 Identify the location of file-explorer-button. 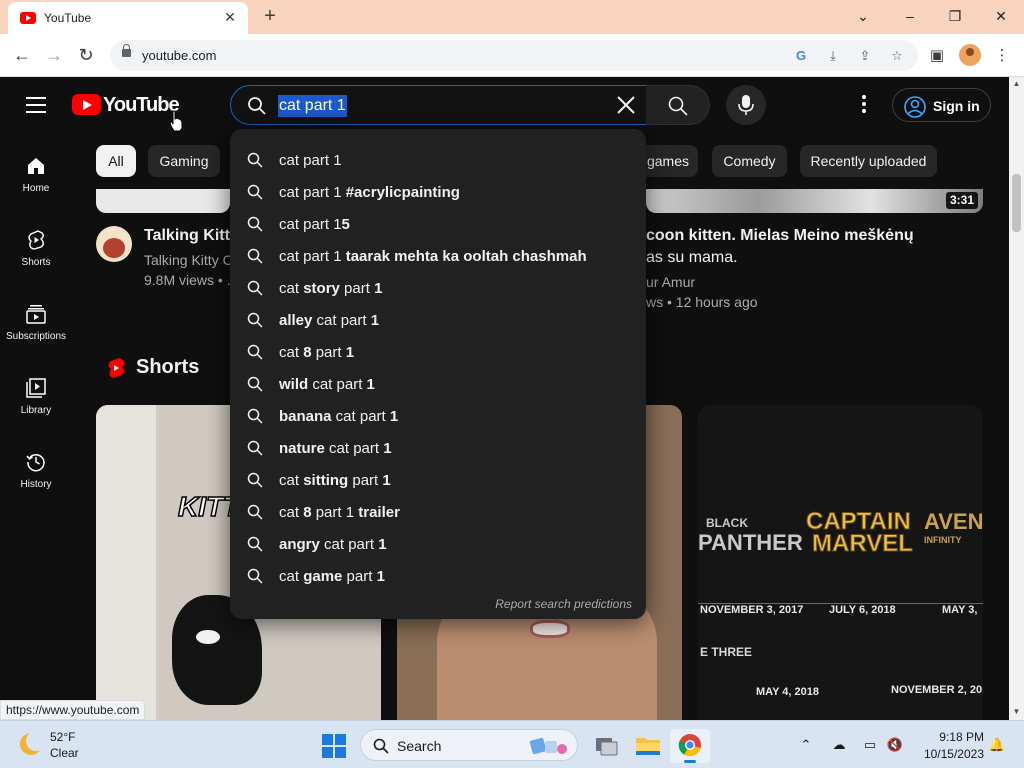
(648, 746).